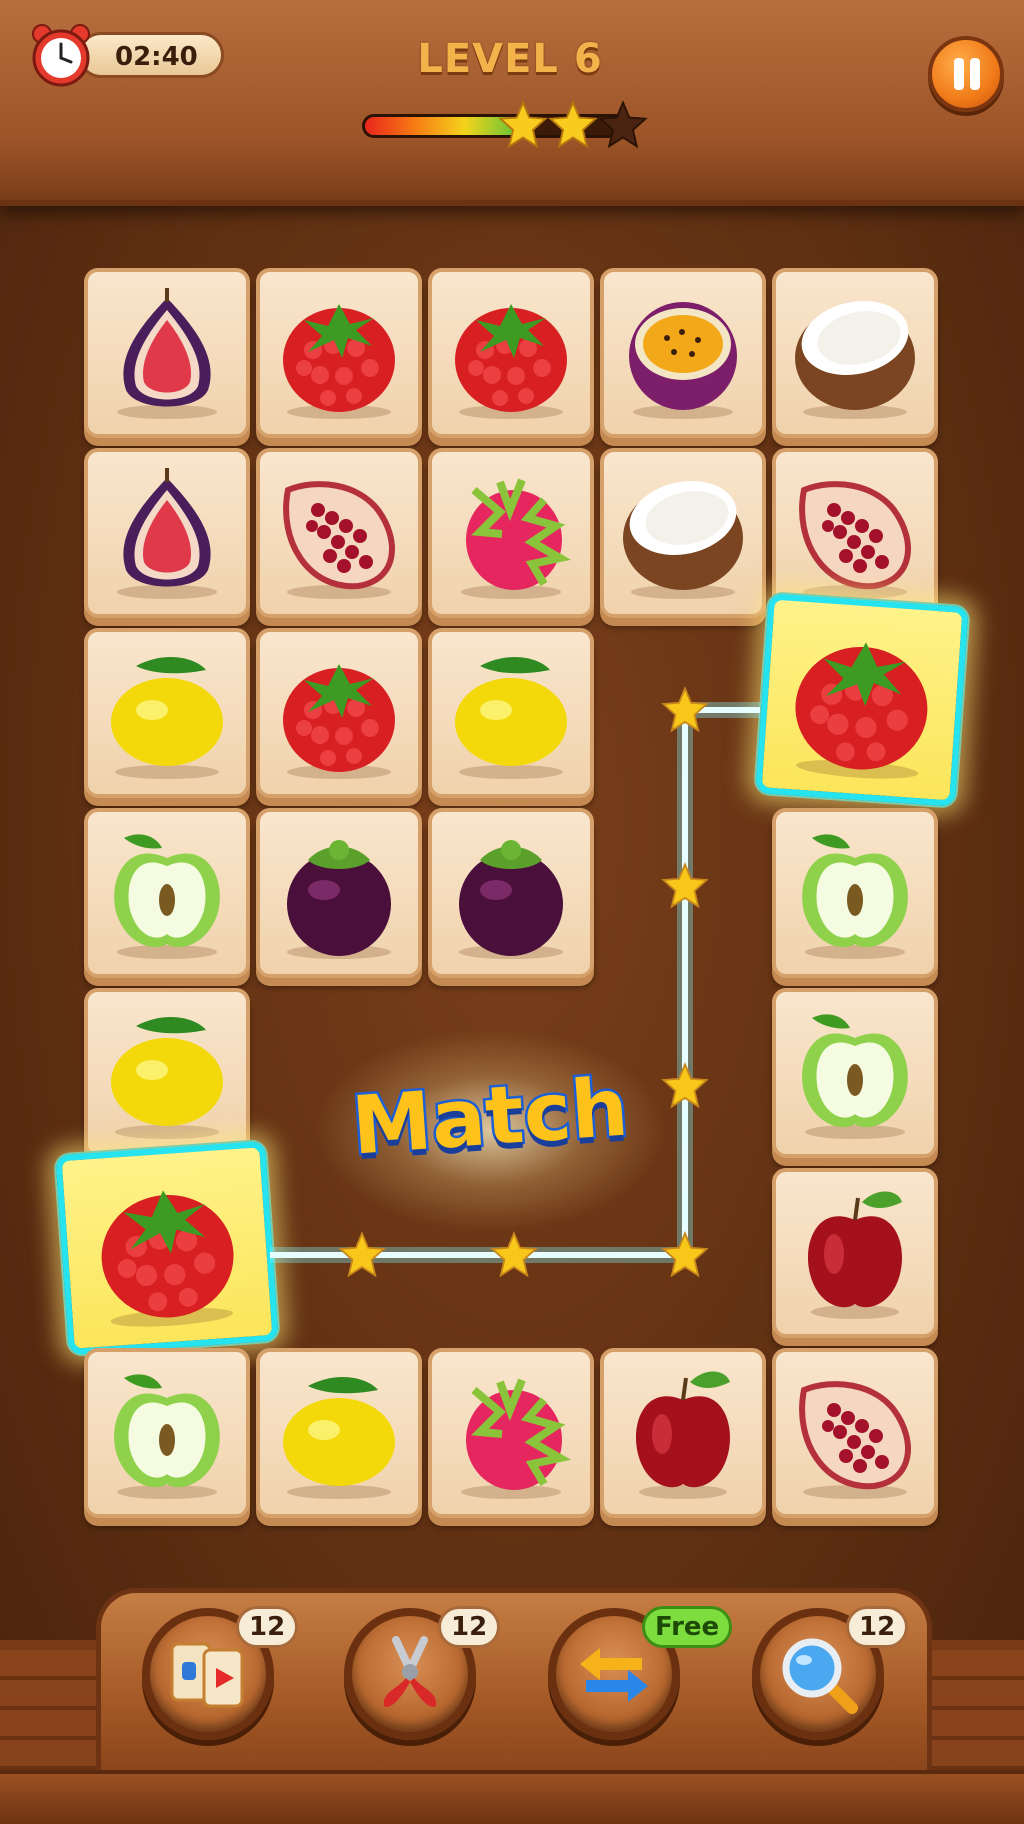 This screenshot has height=1824, width=1024. I want to click on pliers-count: 12, so click(469, 1627).